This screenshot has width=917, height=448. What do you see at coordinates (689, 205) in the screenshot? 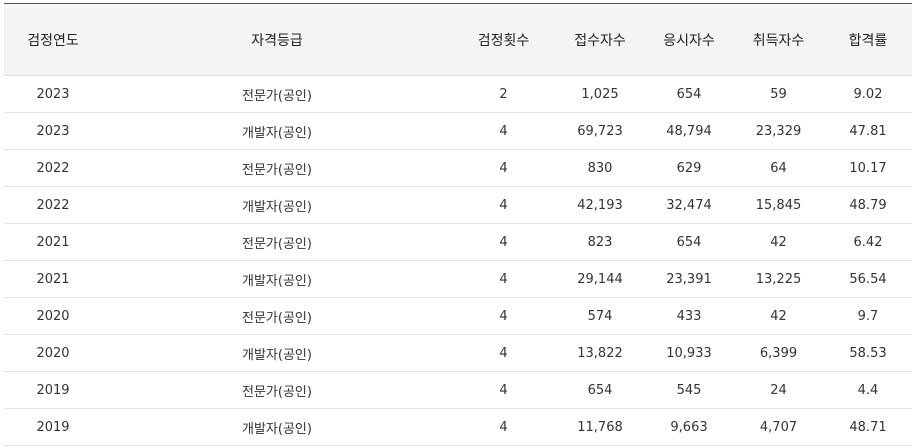
I see `cell-examinees: 32,474` at bounding box center [689, 205].